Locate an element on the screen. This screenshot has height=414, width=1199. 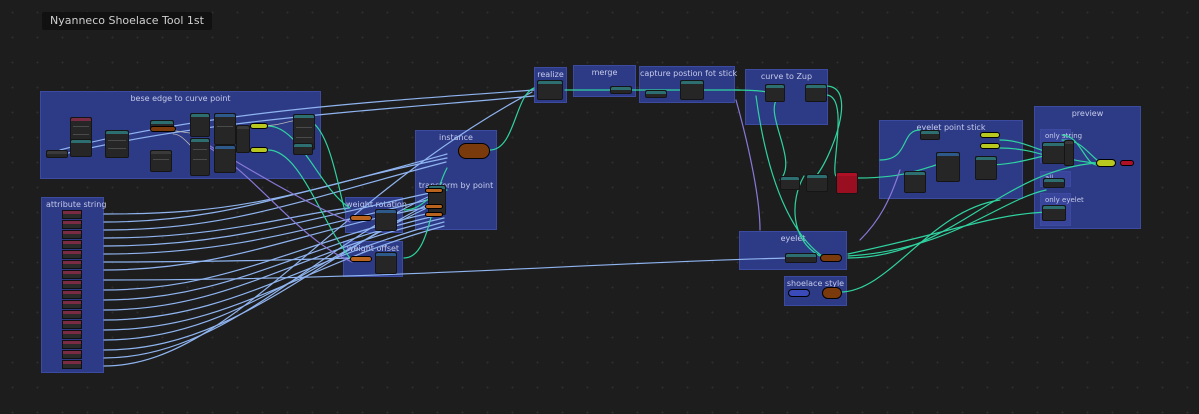
node-math-b is located at coordinates (225, 159).